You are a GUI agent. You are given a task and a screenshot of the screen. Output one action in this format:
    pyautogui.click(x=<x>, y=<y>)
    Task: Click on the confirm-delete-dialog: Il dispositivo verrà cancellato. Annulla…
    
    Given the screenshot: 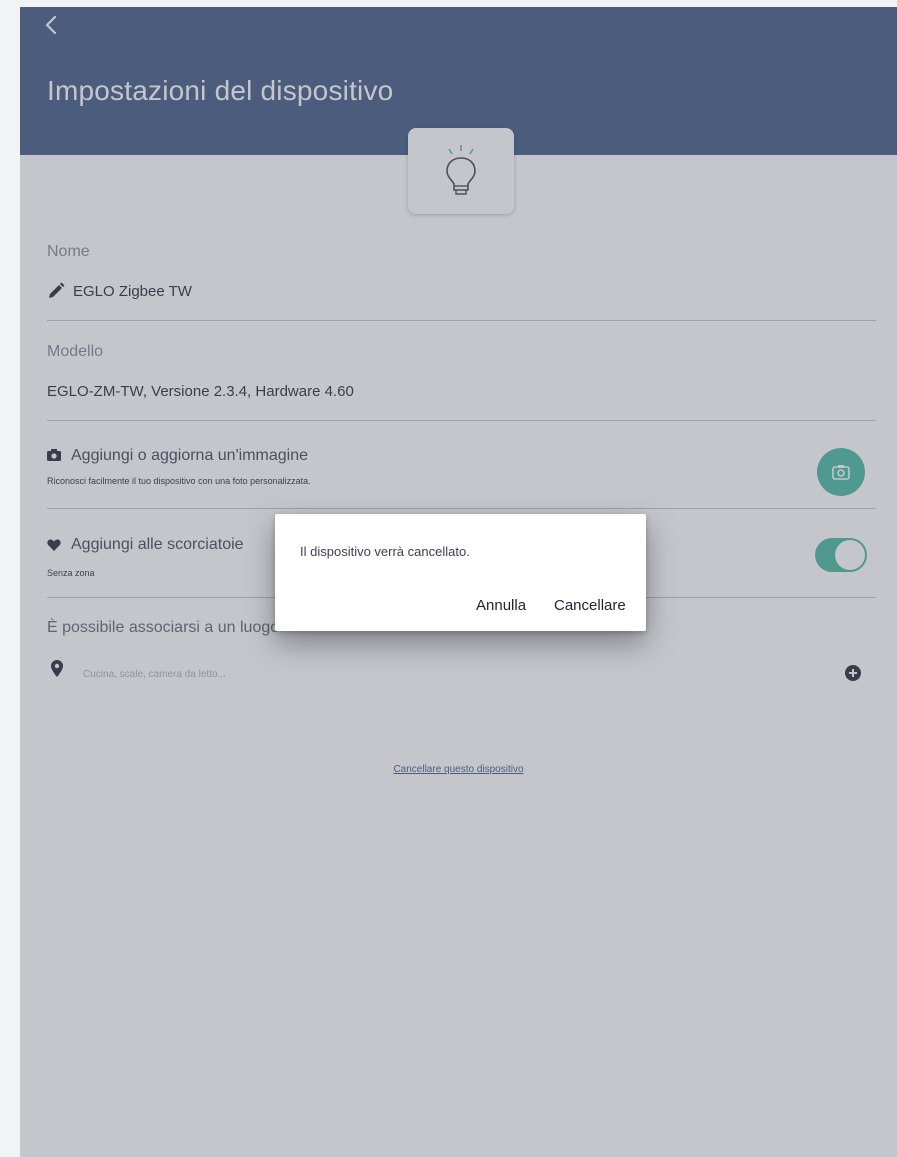 What is the action you would take?
    pyautogui.click(x=460, y=572)
    